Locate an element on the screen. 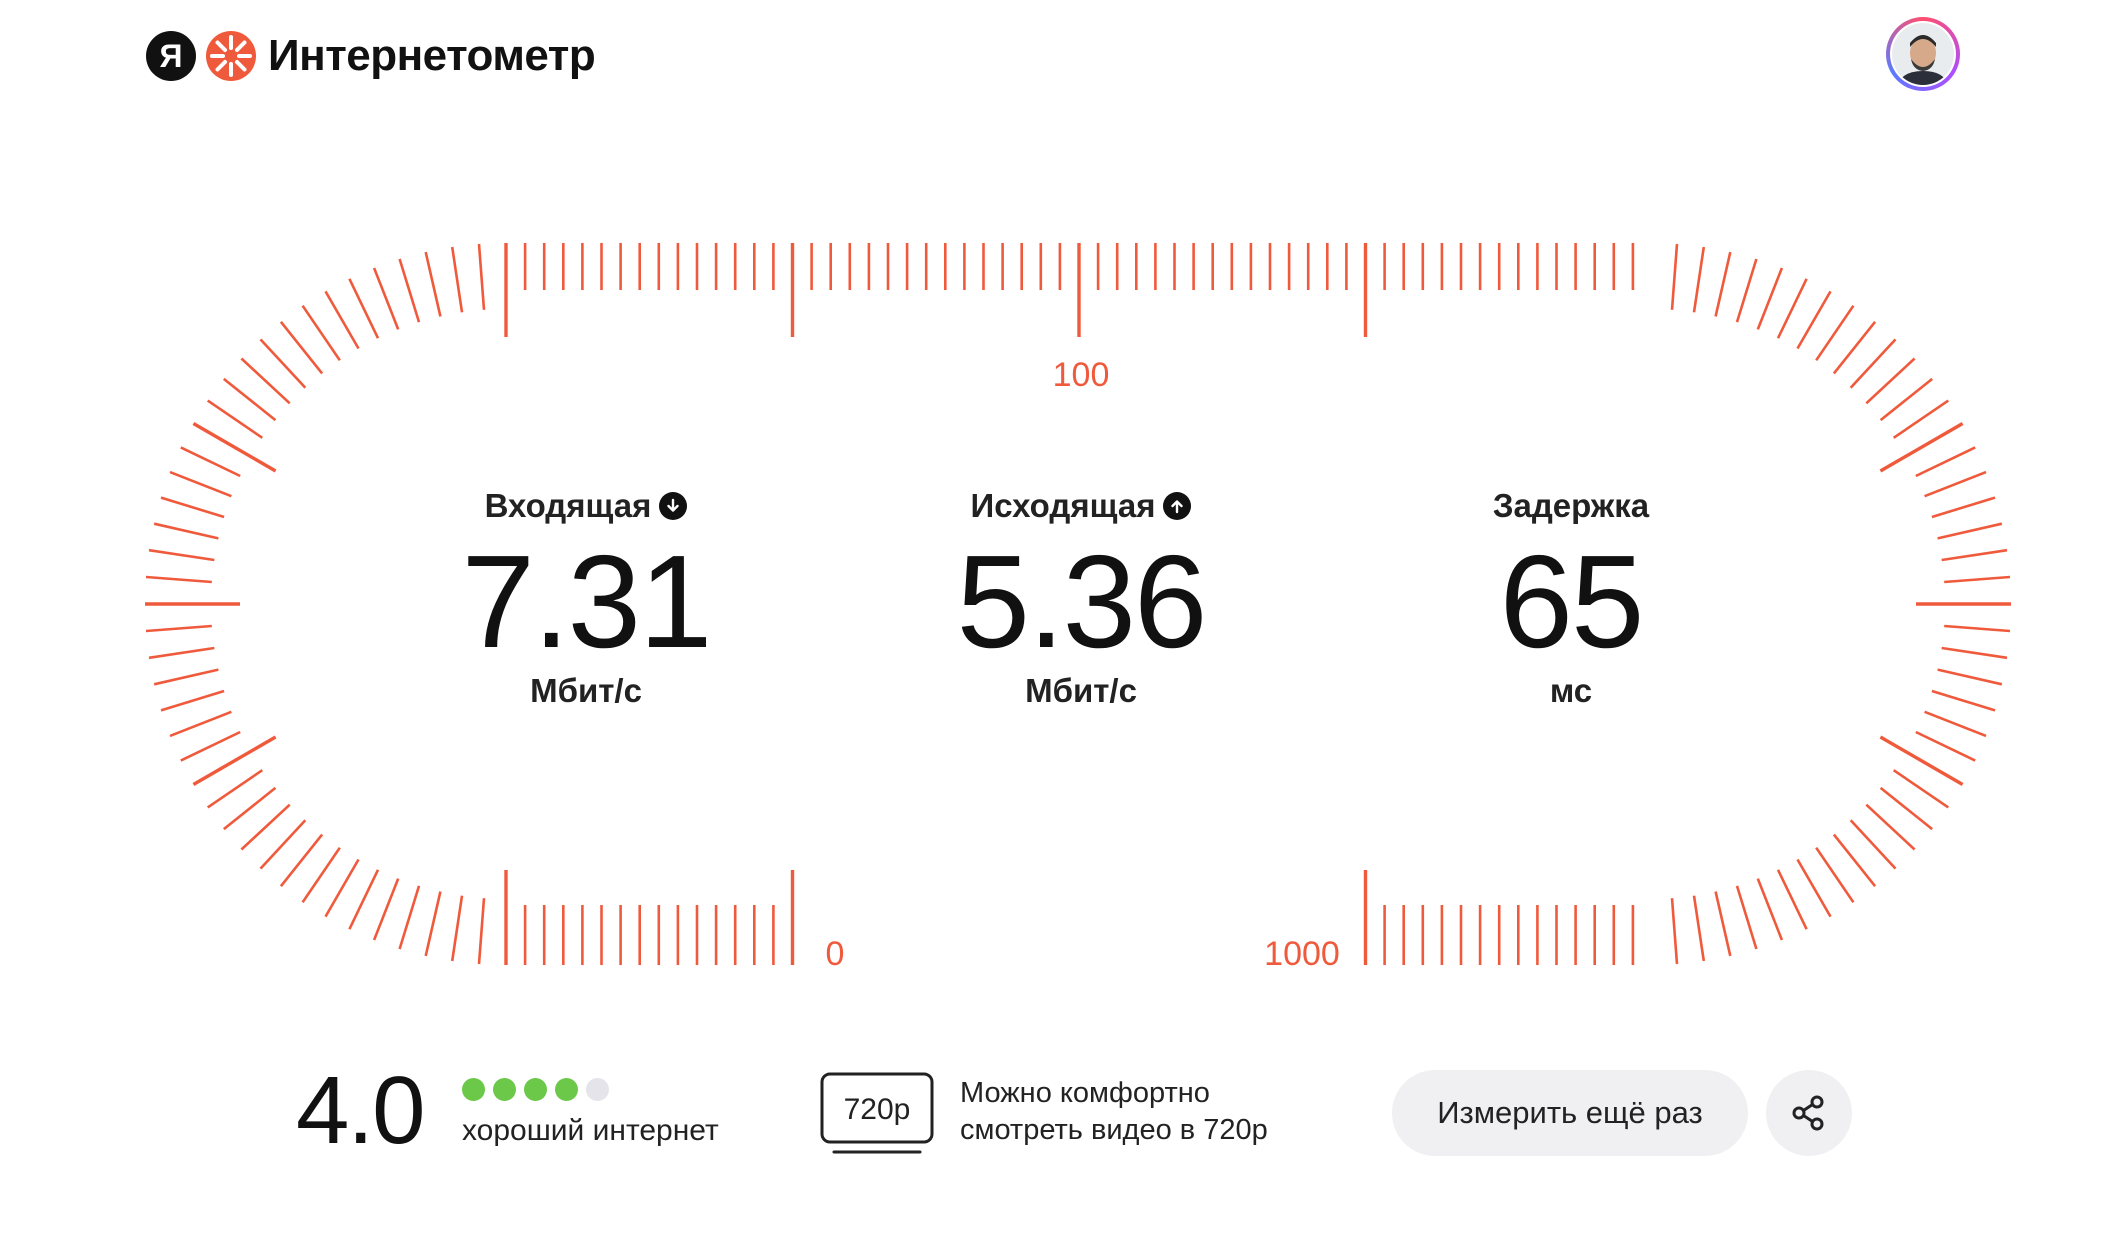  arrow-up-icon is located at coordinates (1177, 506).